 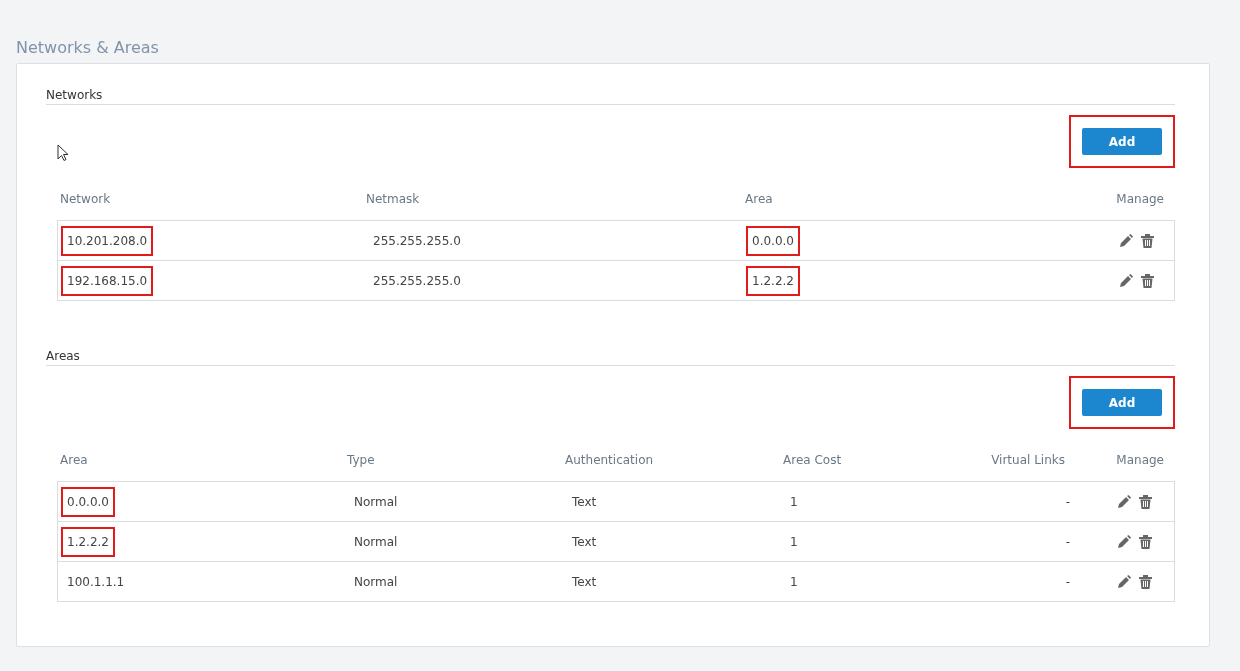 What do you see at coordinates (610, 357) in the screenshot?
I see `section-title: Areas` at bounding box center [610, 357].